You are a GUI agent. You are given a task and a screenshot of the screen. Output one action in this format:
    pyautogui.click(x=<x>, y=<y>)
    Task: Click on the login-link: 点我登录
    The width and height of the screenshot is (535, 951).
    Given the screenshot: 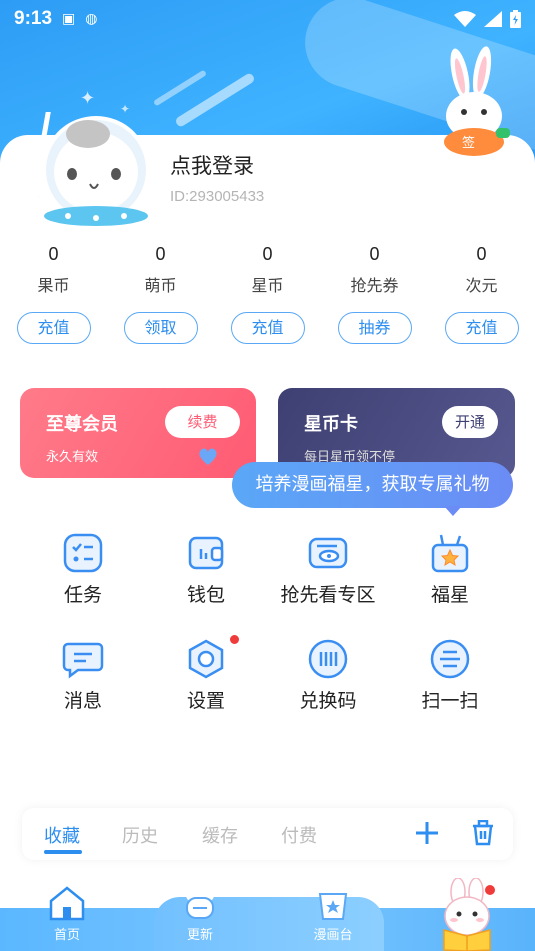 What is the action you would take?
    pyautogui.click(x=212, y=165)
    